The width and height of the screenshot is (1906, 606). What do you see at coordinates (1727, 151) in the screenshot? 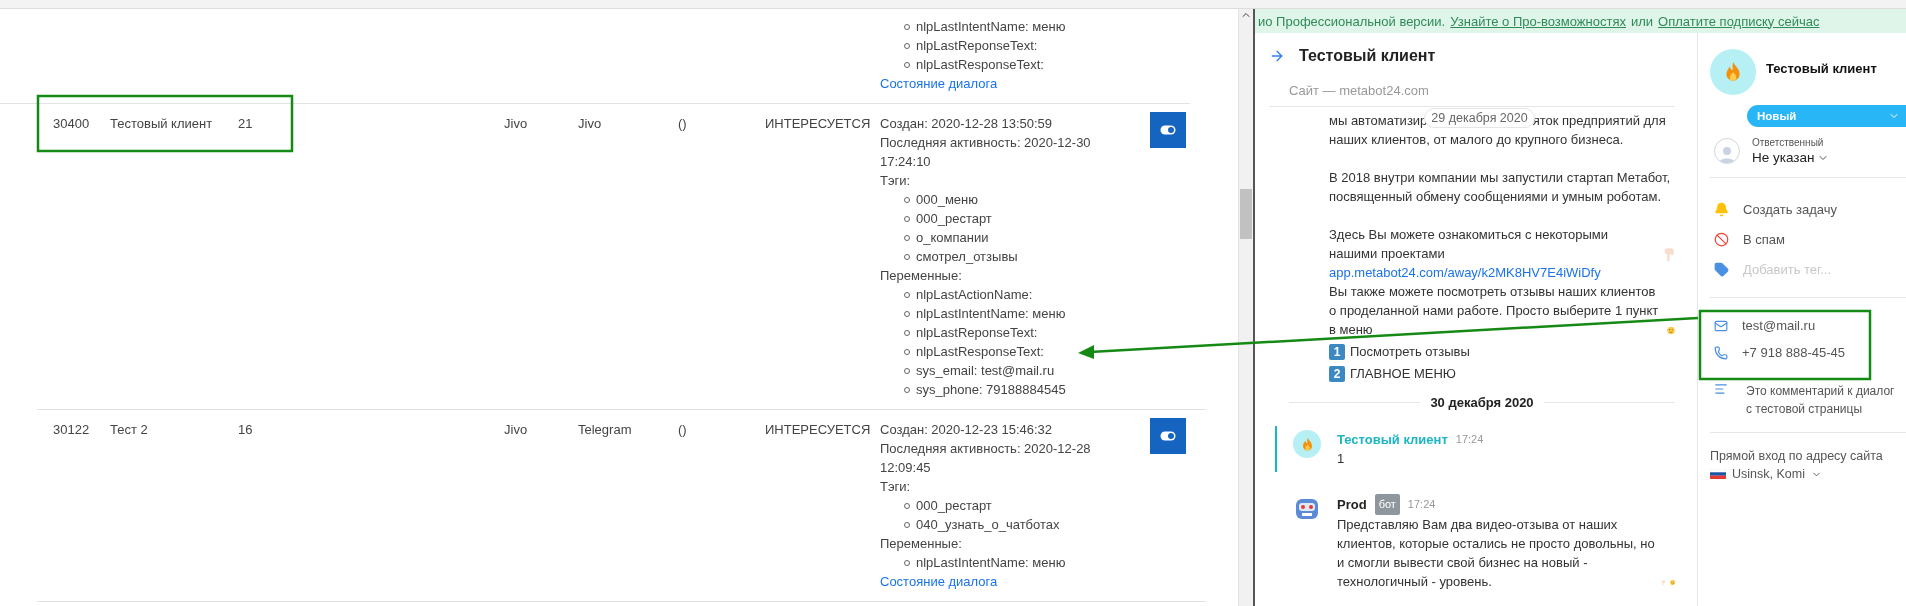
I see `person-avatar-icon` at bounding box center [1727, 151].